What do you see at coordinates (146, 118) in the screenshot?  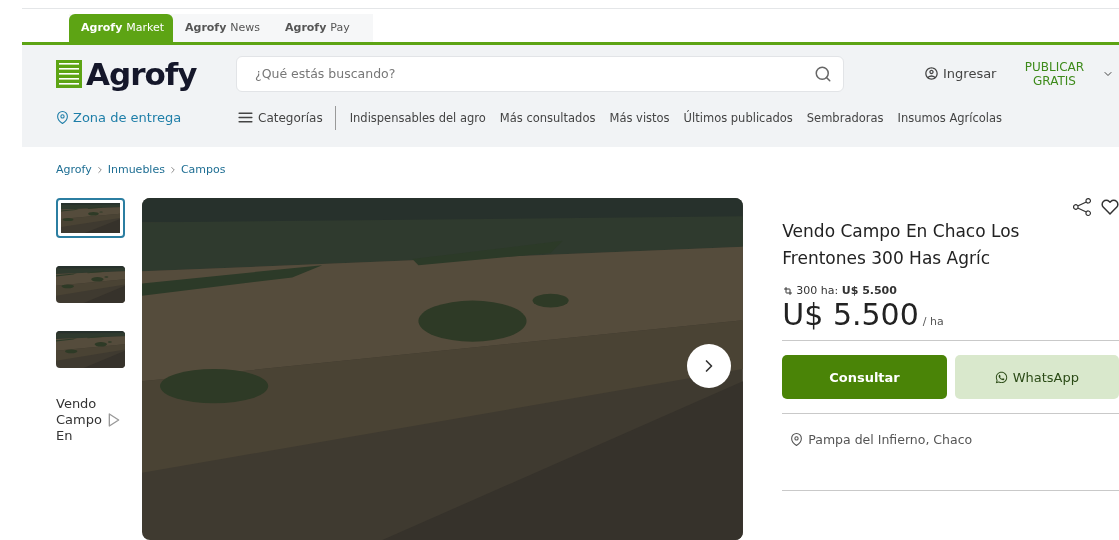 I see `delivery-zone-link: Zona de entrega` at bounding box center [146, 118].